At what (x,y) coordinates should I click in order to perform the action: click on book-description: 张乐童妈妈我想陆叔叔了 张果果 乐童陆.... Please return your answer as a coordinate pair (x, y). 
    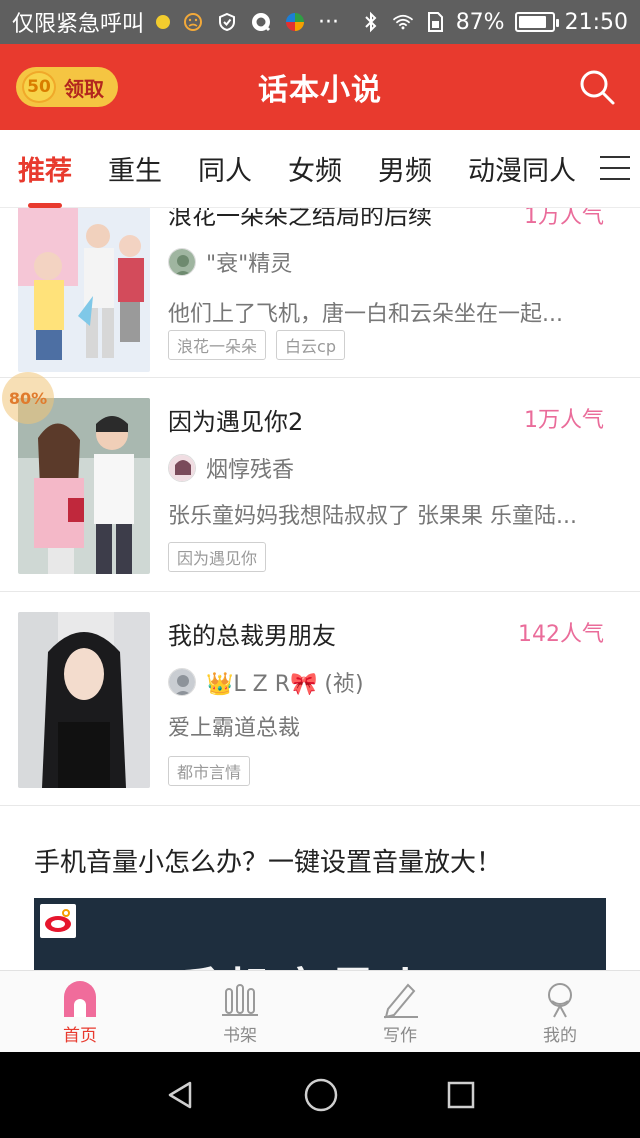
    Looking at the image, I should click on (372, 516).